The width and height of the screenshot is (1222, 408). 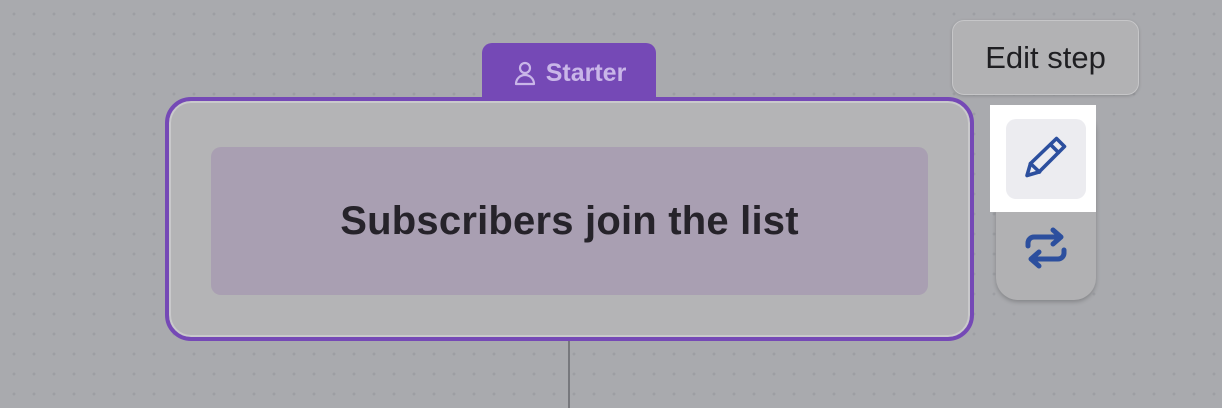 I want to click on swap-arrows-icon, so click(x=1046, y=250).